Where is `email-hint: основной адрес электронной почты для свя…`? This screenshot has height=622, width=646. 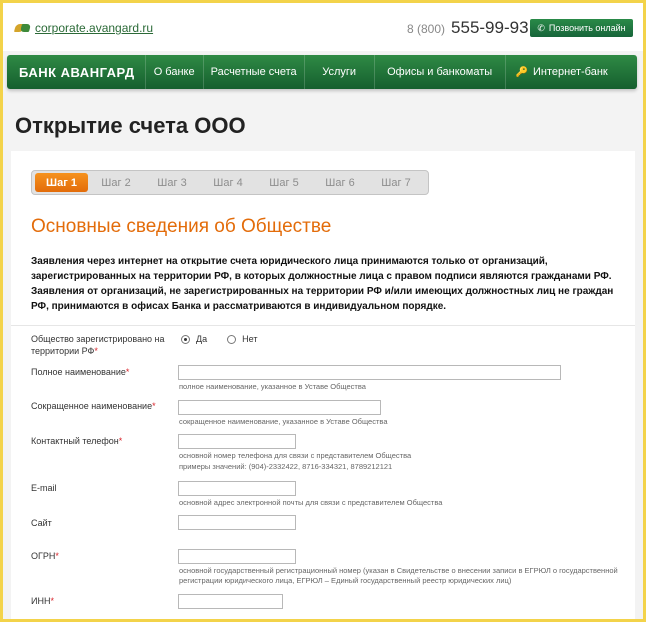
email-hint: основной адрес электронной почты для свя… is located at coordinates (311, 502).